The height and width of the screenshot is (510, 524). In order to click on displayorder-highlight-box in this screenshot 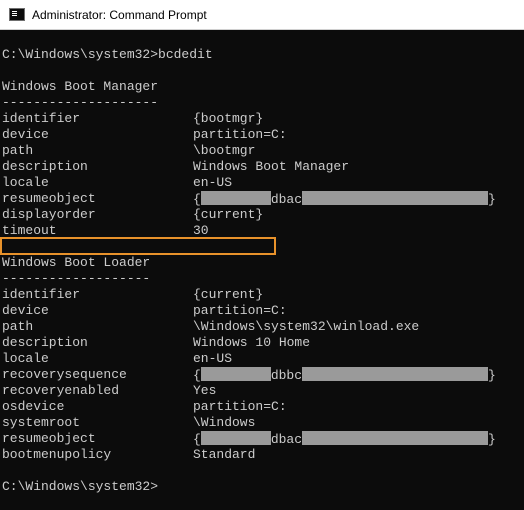, I will do `click(138, 246)`.